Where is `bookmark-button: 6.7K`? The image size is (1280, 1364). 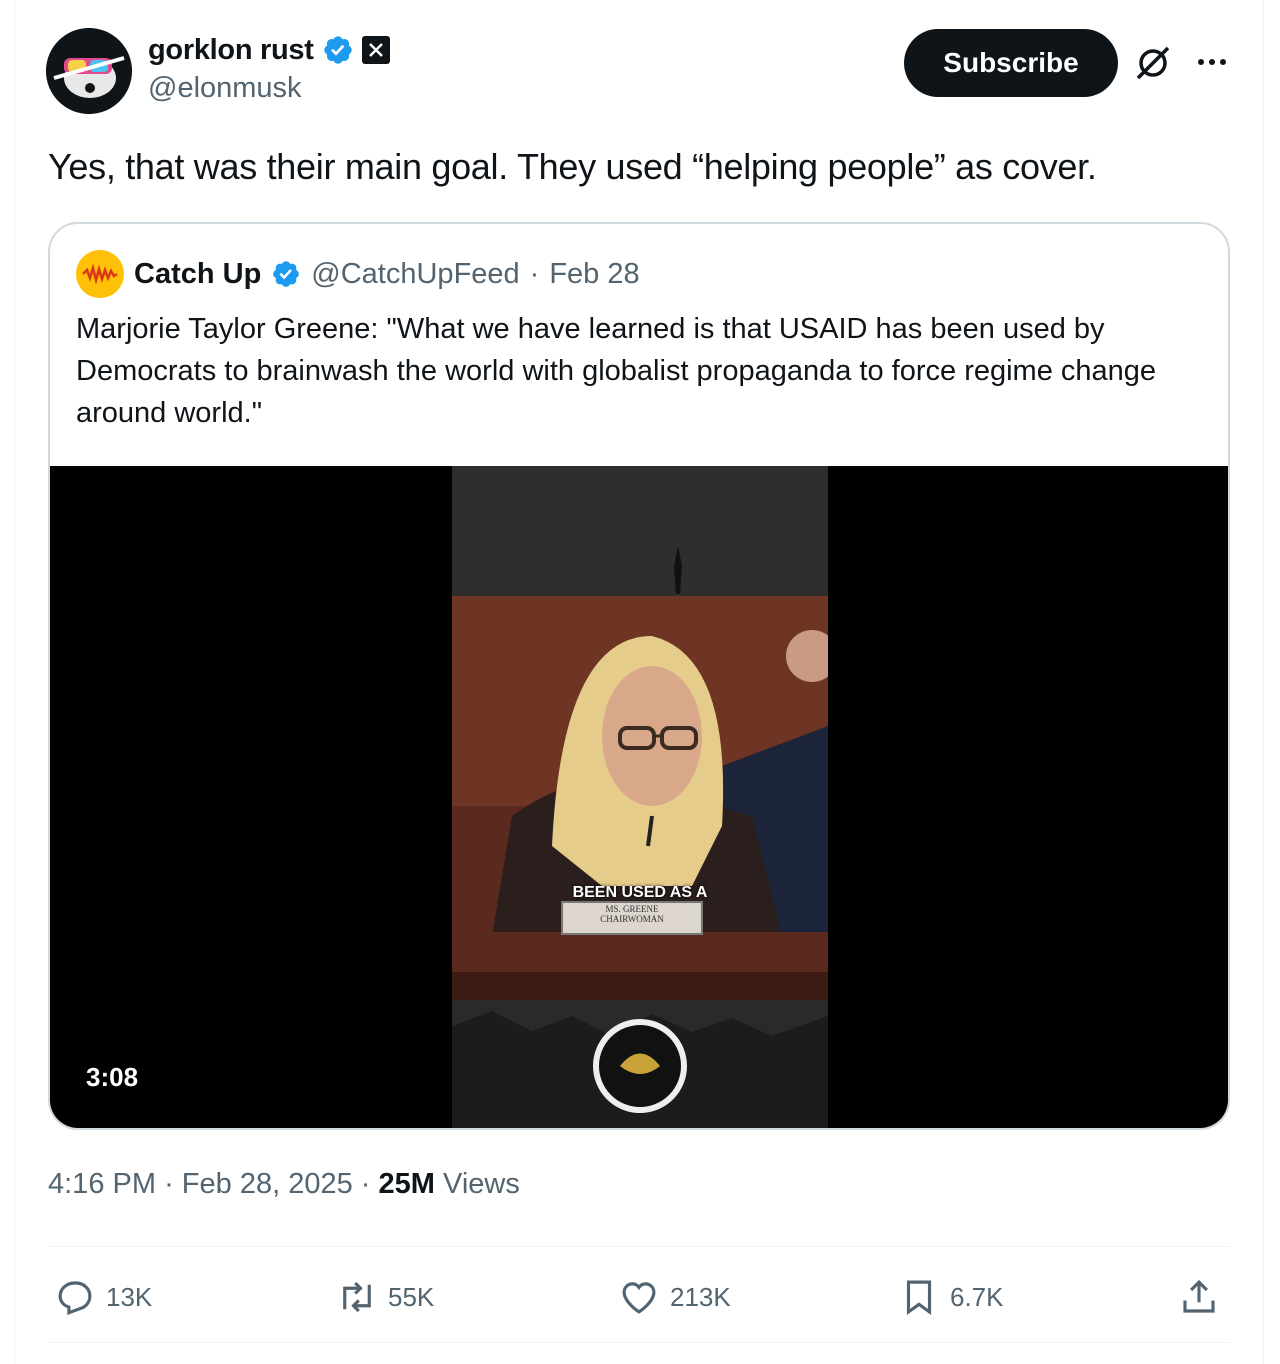
bookmark-button: 6.7K is located at coordinates (951, 1297).